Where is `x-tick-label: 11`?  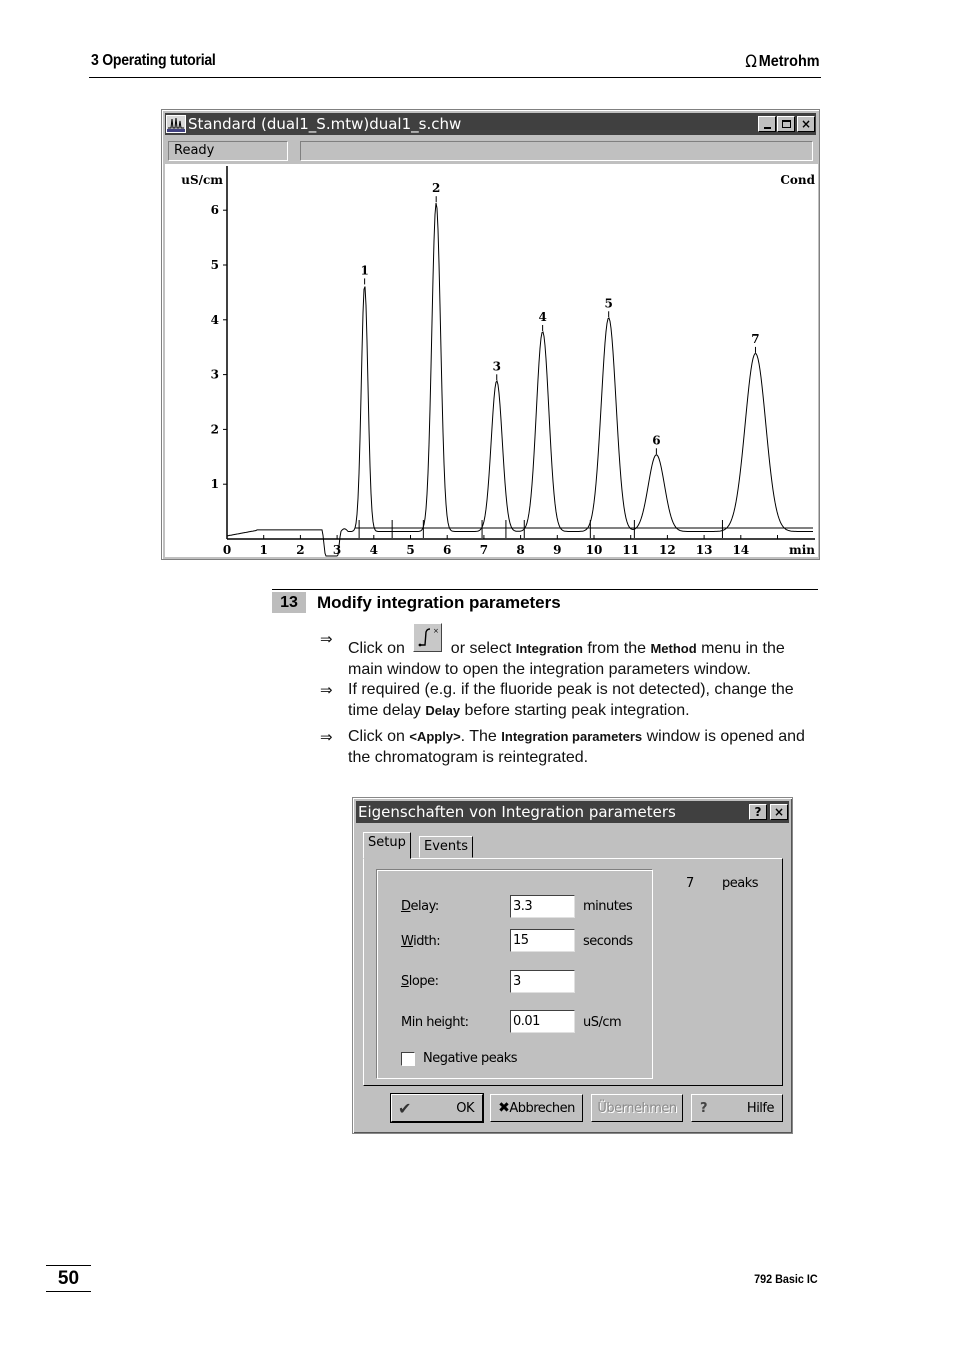
x-tick-label: 11 is located at coordinates (630, 550).